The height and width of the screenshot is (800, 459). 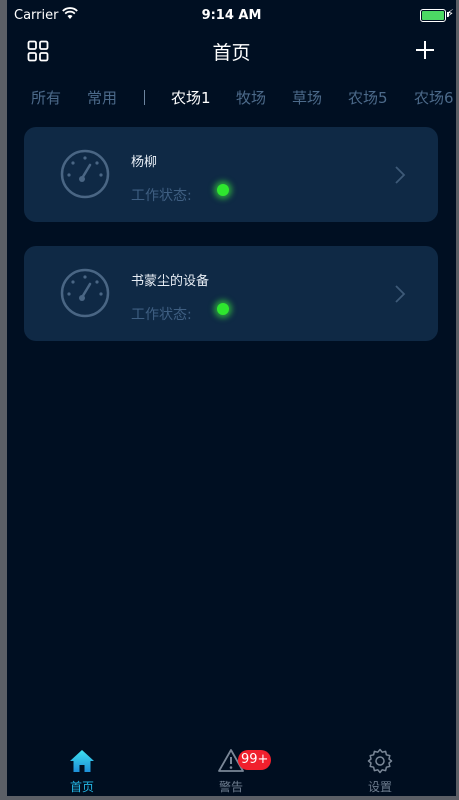 What do you see at coordinates (102, 97) in the screenshot?
I see `tab-common: 常用` at bounding box center [102, 97].